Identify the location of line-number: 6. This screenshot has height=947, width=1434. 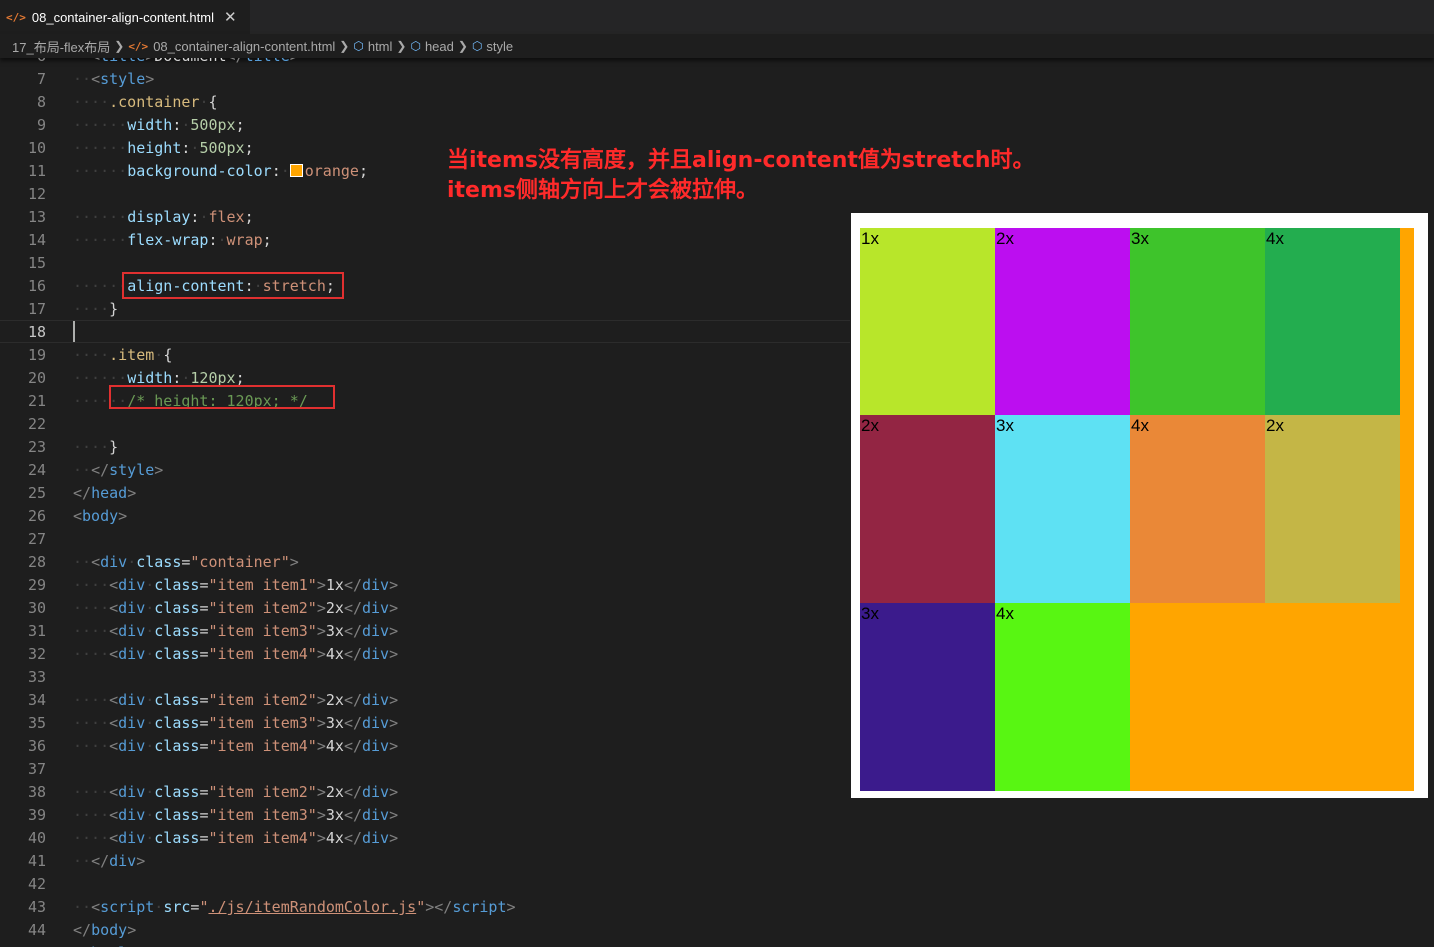
(23, 63).